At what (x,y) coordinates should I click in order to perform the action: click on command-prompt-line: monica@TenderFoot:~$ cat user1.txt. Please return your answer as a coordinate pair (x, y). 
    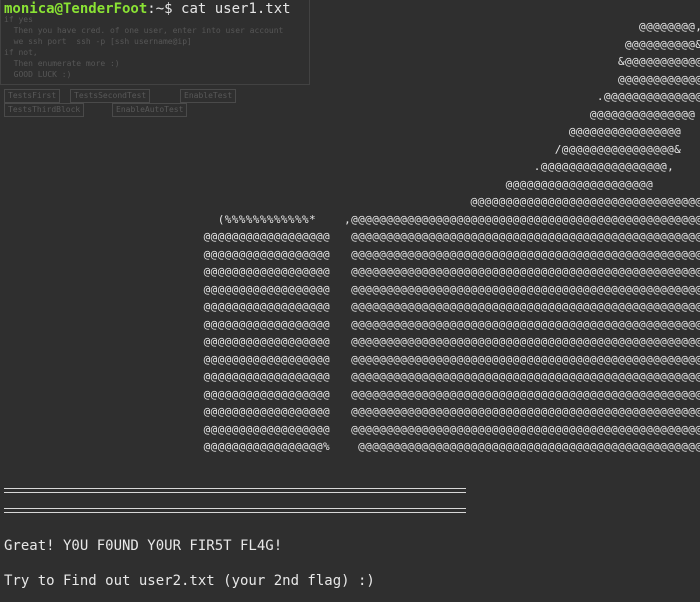
    Looking at the image, I should click on (147, 9).